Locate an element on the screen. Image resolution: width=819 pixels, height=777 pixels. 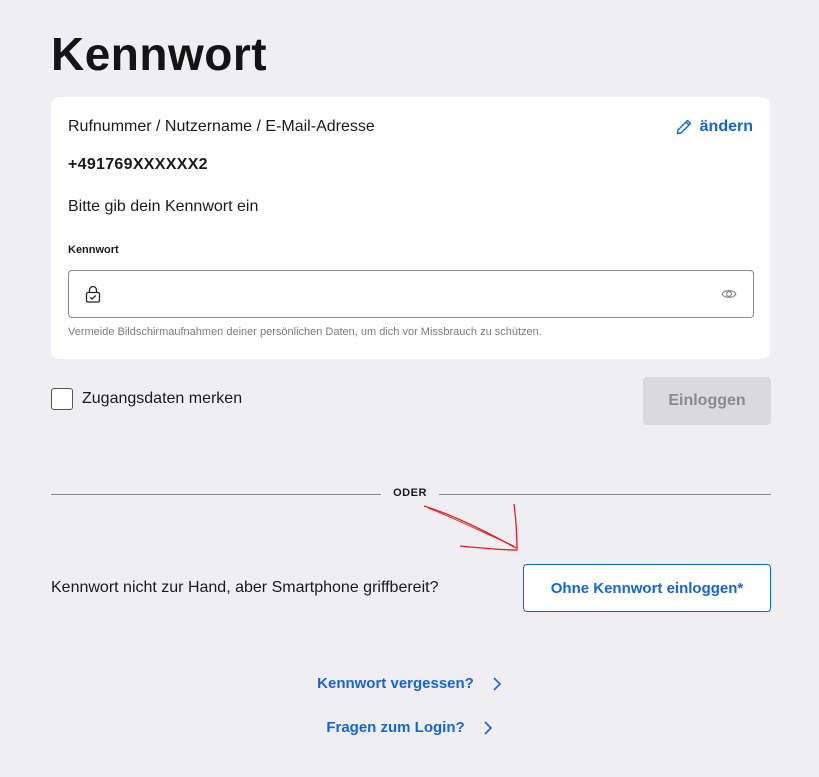
forgot-password-link: Kennwort vergessen? is located at coordinates (409, 683).